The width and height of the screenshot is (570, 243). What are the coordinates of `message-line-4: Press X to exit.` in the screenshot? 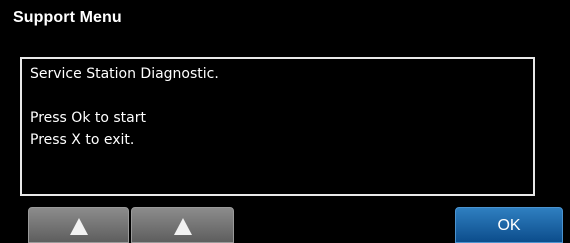 It's located at (82, 140).